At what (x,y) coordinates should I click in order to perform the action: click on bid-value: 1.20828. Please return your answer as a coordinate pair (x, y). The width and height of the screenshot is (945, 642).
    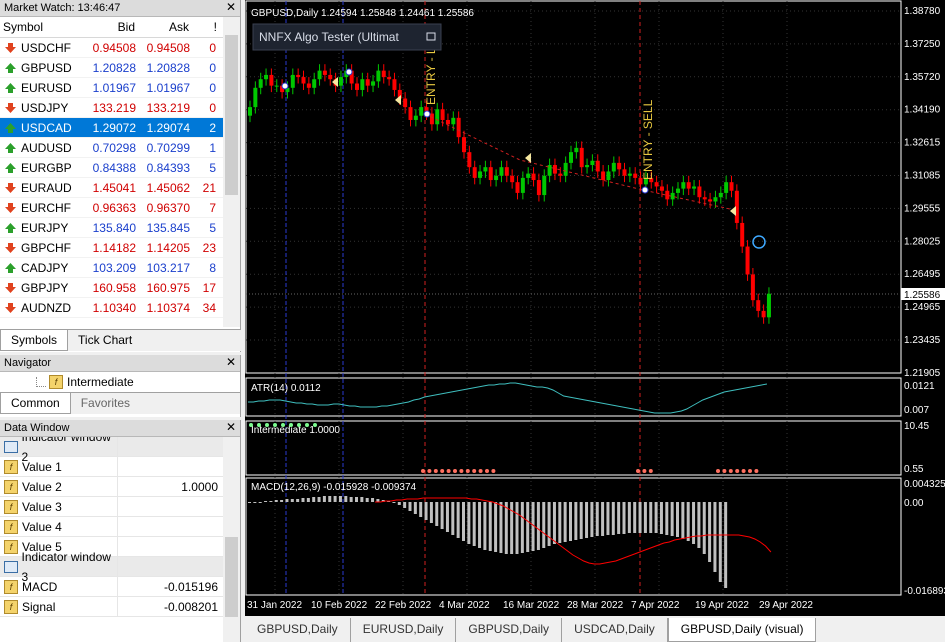
    Looking at the image, I should click on (114, 68).